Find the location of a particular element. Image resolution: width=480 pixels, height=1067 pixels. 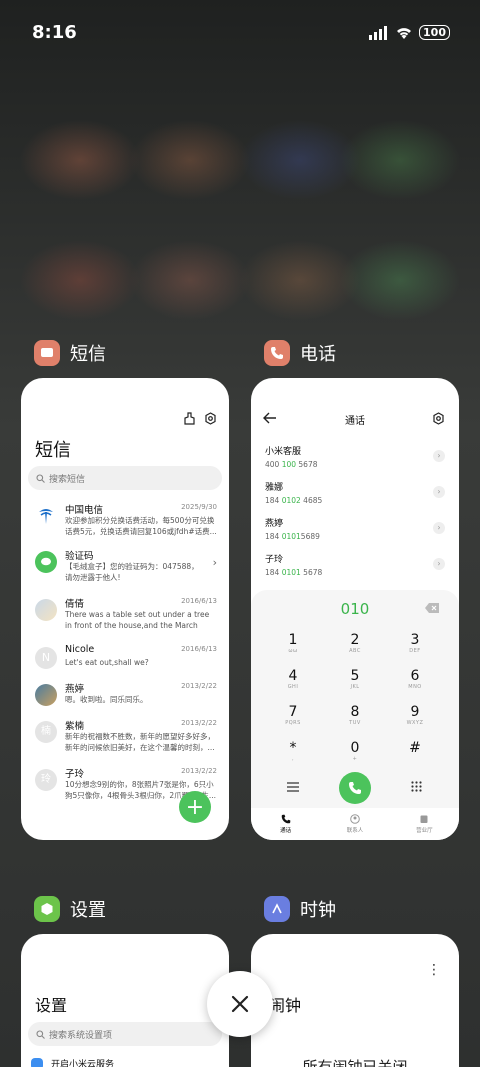

settings-item-cloud: 开启小米云服务 is located at coordinates (72, 1062).